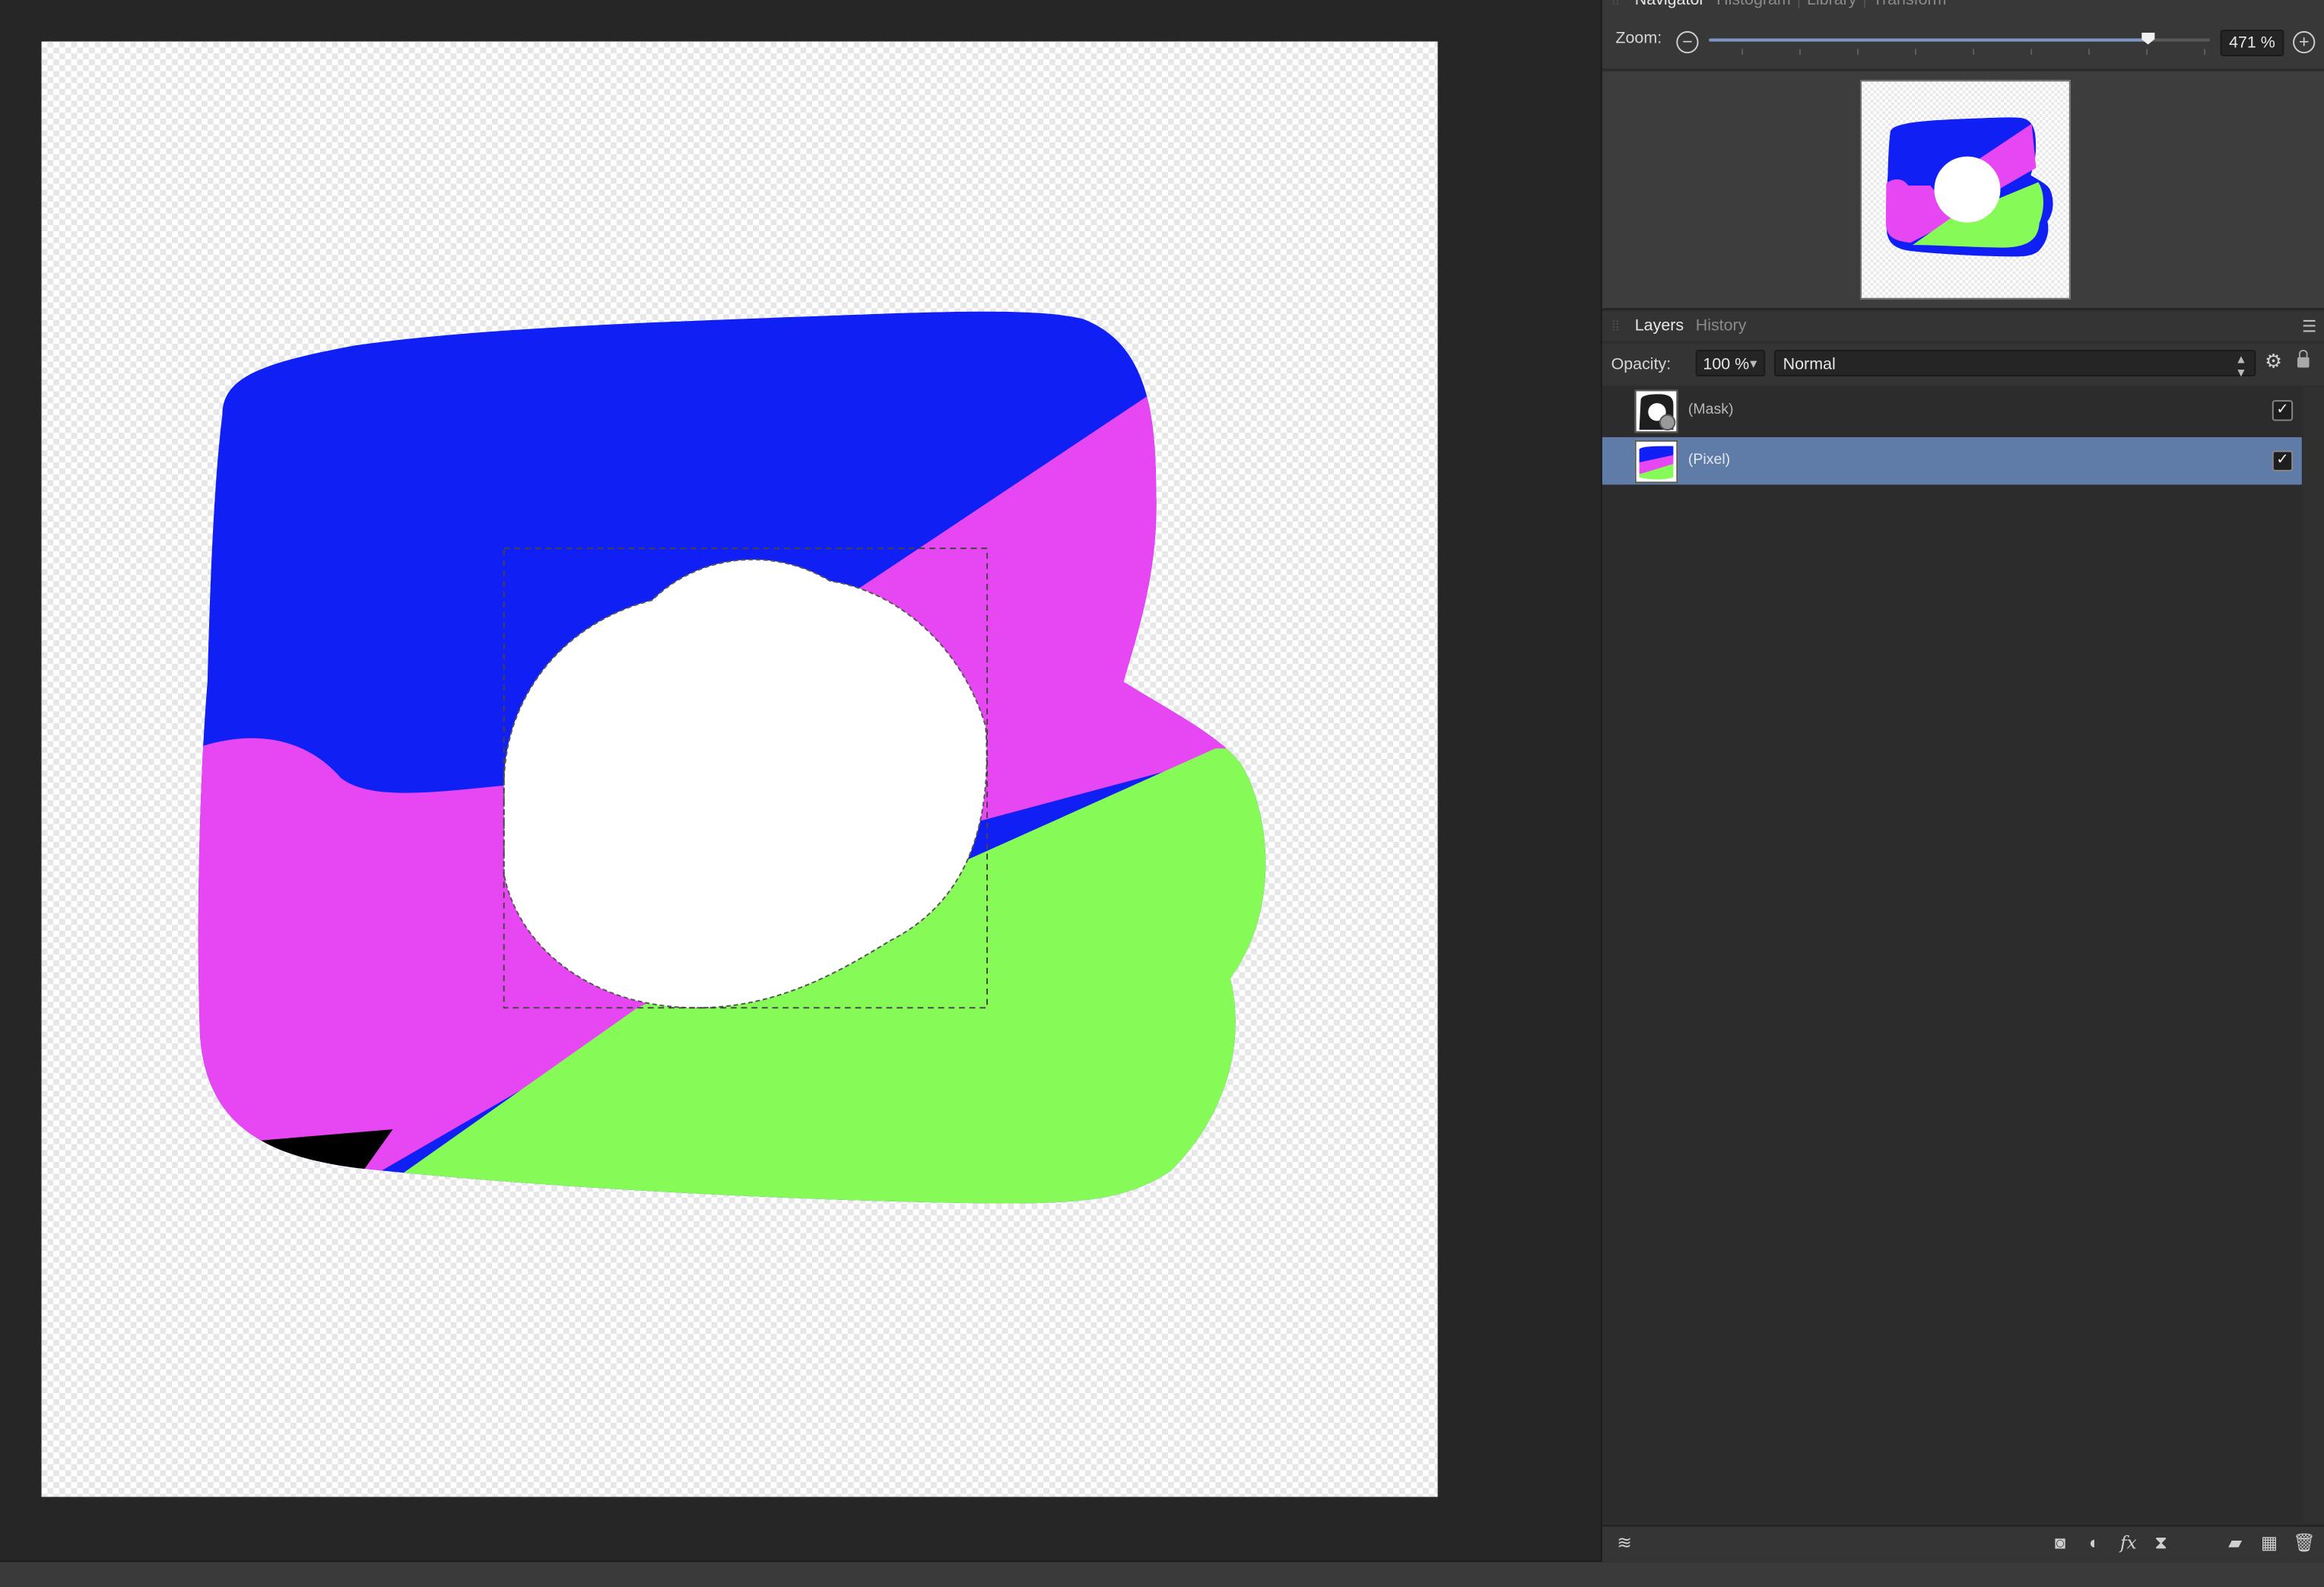  What do you see at coordinates (1721, 326) in the screenshot?
I see `tab-history: History` at bounding box center [1721, 326].